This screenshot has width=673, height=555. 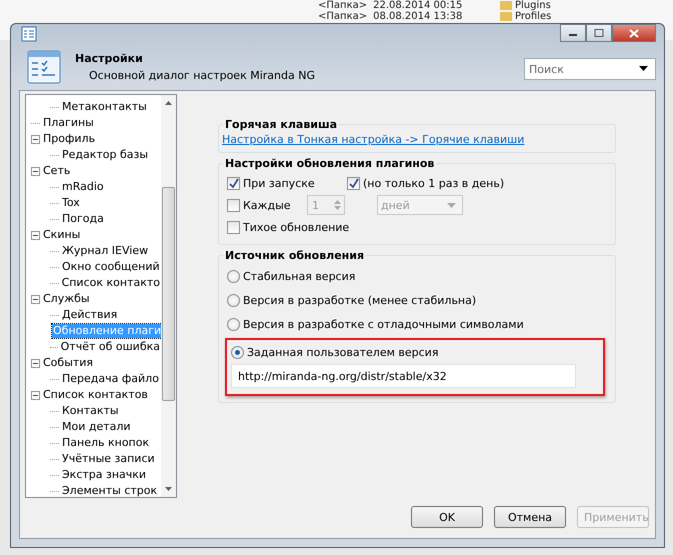 I want to click on tree-item: События, so click(x=68, y=363).